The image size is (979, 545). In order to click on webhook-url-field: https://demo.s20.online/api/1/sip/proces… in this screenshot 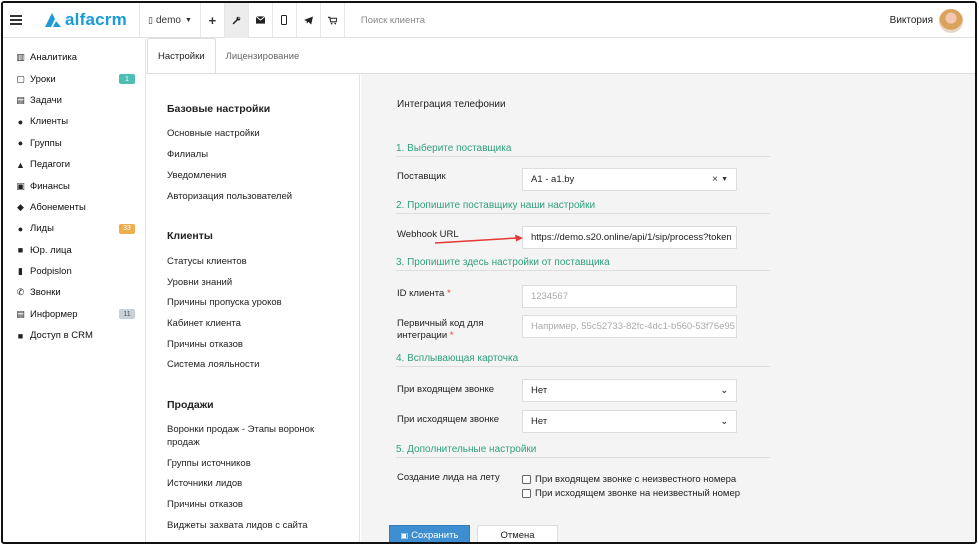, I will do `click(629, 237)`.